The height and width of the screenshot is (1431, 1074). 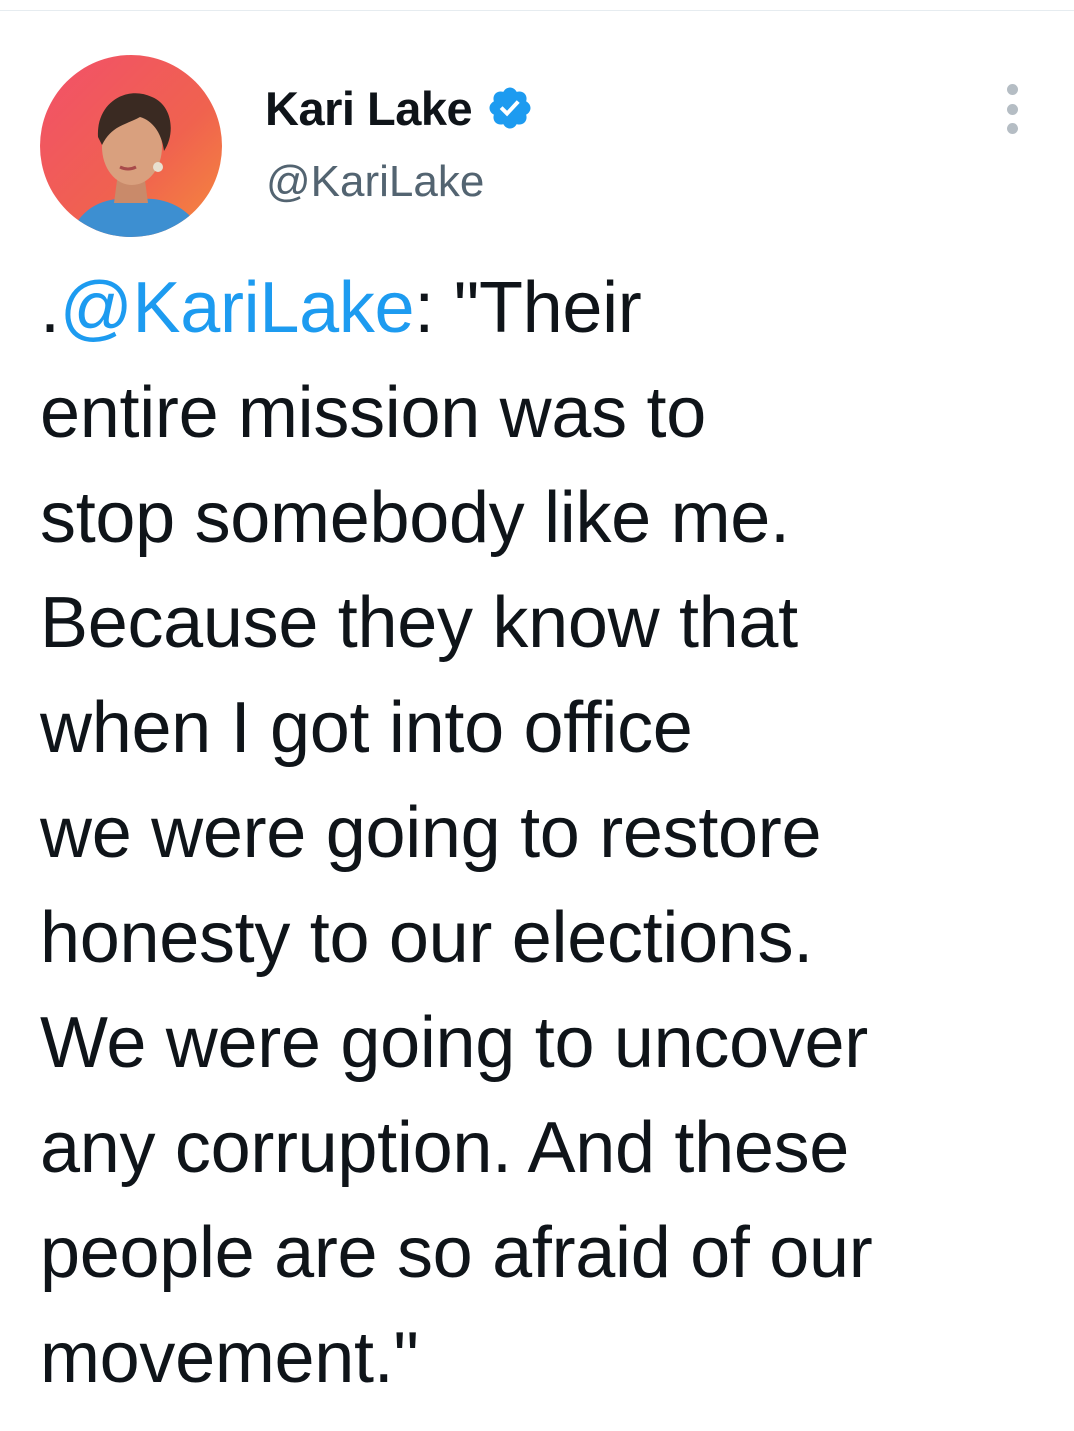 What do you see at coordinates (454, 1043) in the screenshot?
I see `tweet-line-7: We were going to uncover` at bounding box center [454, 1043].